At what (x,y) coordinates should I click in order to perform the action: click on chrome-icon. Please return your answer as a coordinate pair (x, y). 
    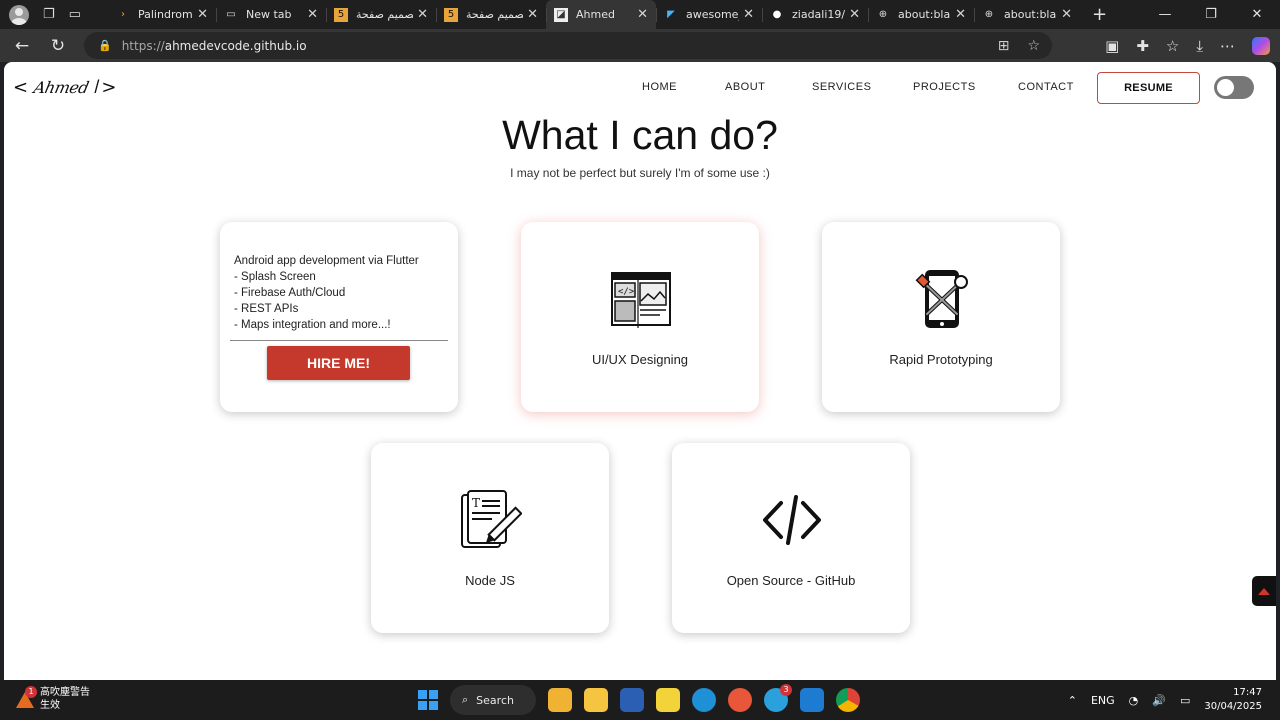
    Looking at the image, I should click on (848, 700).